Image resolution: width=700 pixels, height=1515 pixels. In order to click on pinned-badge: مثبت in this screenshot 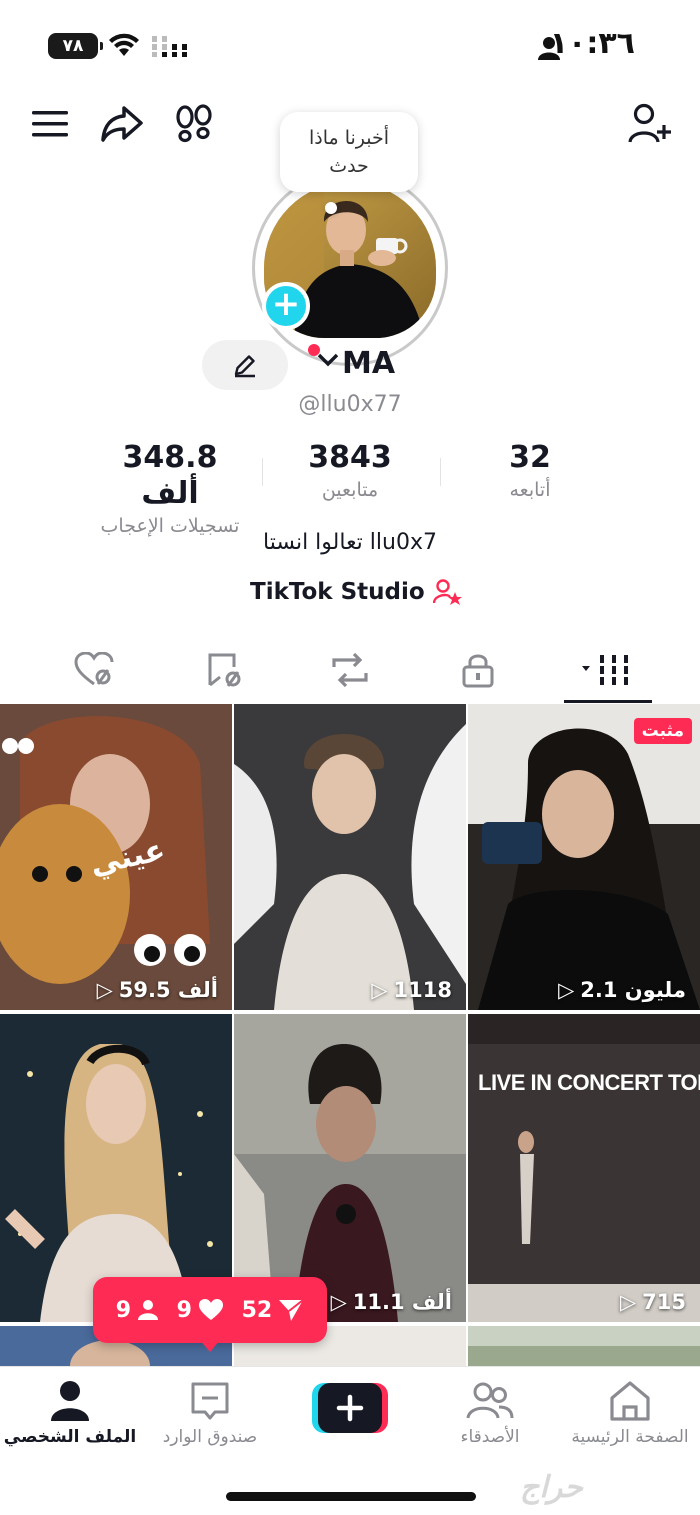, I will do `click(662, 731)`.